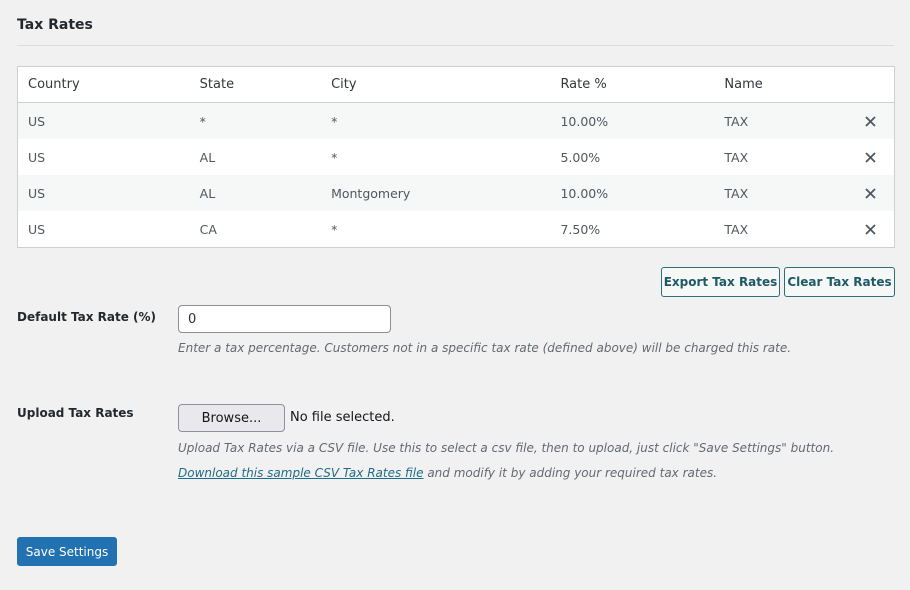 The height and width of the screenshot is (590, 910). Describe the element at coordinates (284, 319) in the screenshot. I see `default-tax-rate-input` at that location.